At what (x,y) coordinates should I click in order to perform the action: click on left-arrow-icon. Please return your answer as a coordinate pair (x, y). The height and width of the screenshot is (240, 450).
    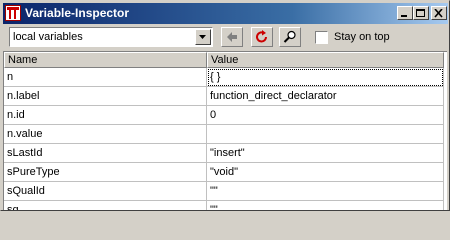
    Looking at the image, I should click on (232, 37).